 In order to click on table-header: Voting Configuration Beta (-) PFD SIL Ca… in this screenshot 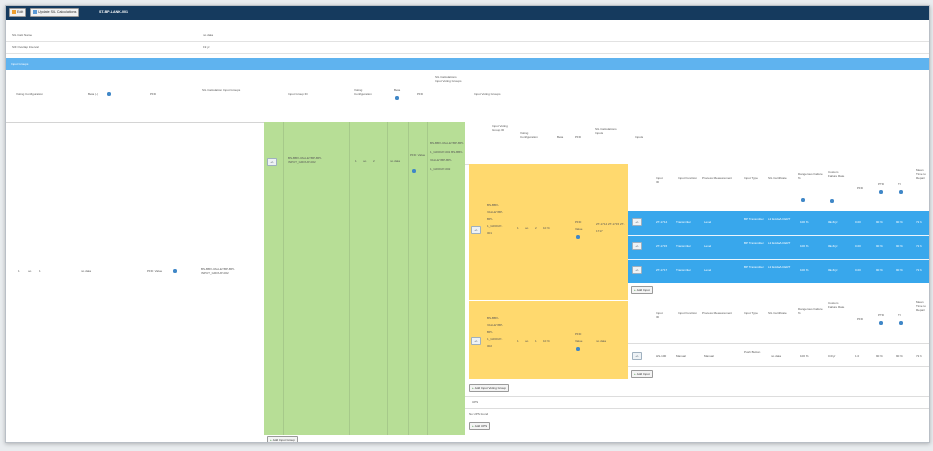, I will do `click(467, 96)`.